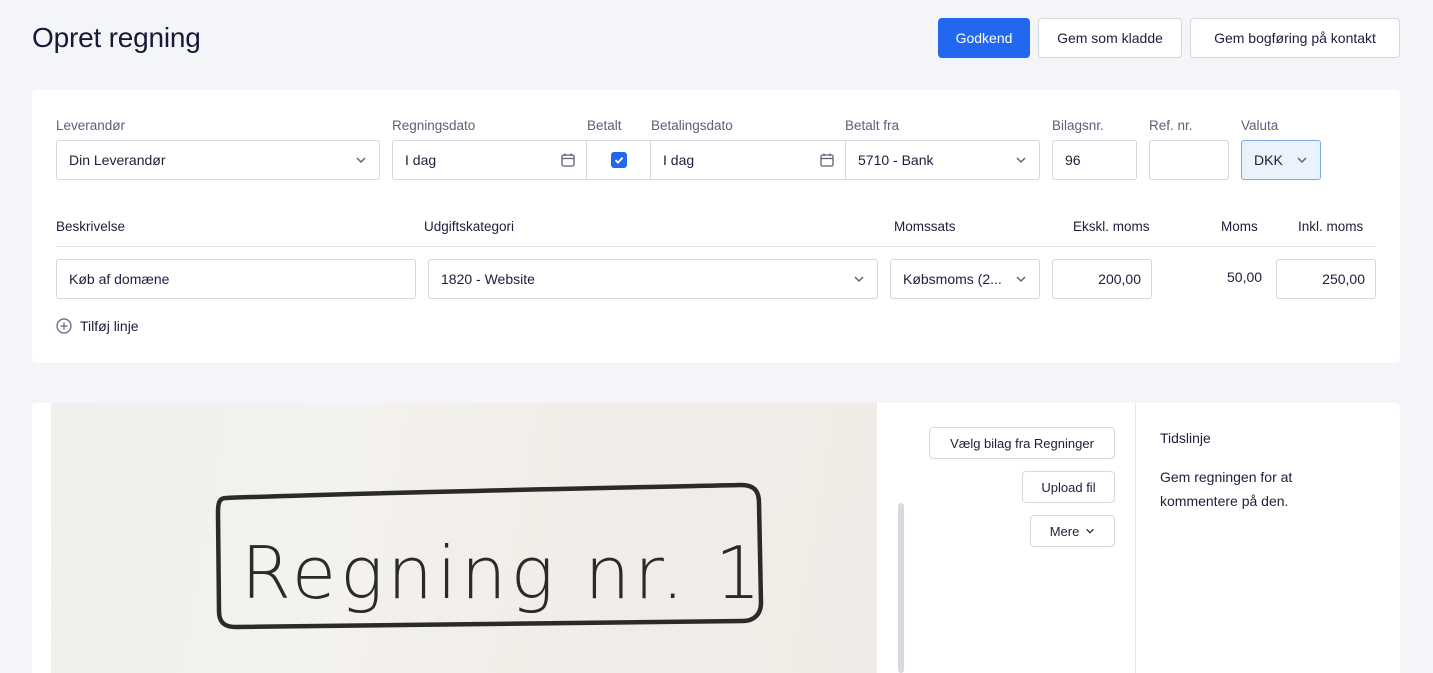 The width and height of the screenshot is (1433, 673). Describe the element at coordinates (1078, 125) in the screenshot. I see `voucher-no-label: Bilagsnr.` at that location.